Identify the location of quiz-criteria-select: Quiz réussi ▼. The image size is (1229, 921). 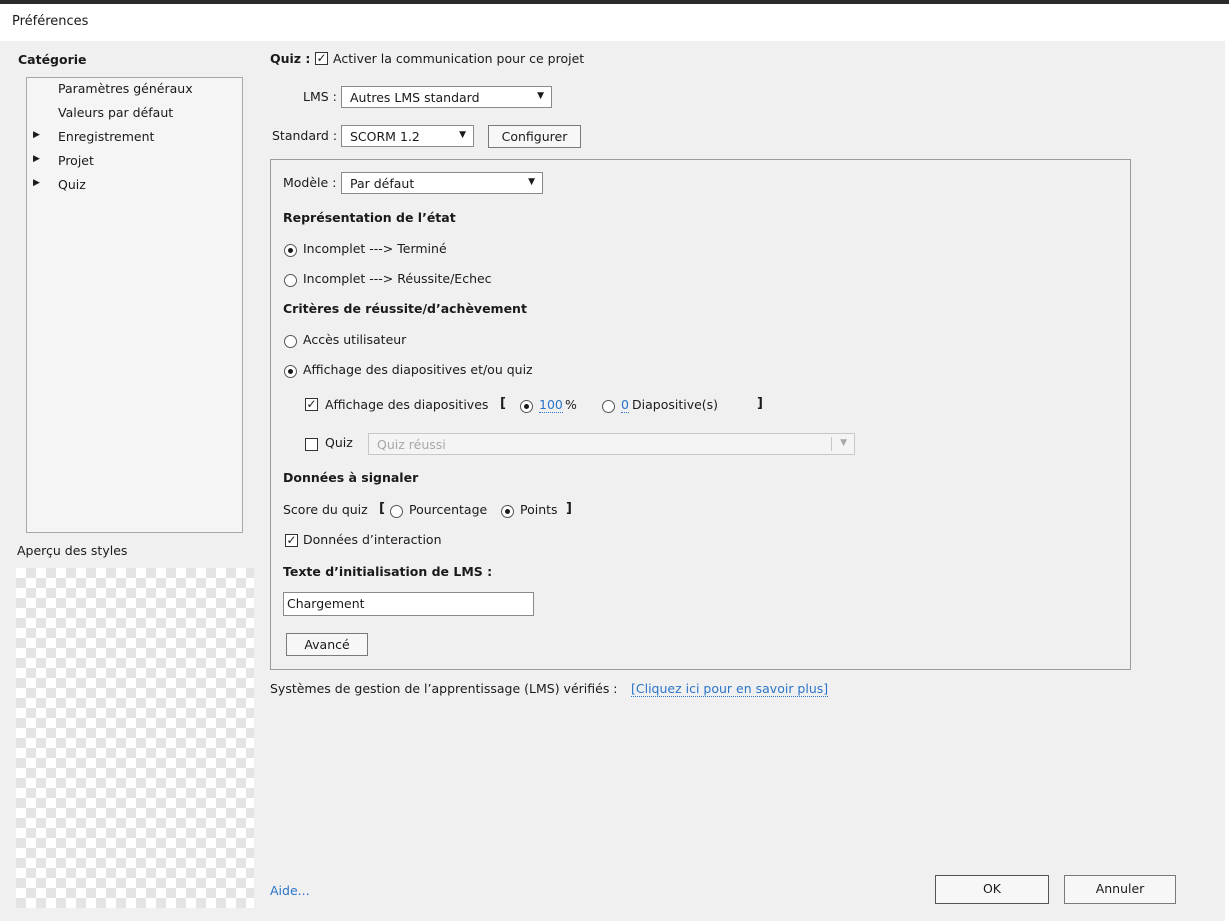
(611, 444).